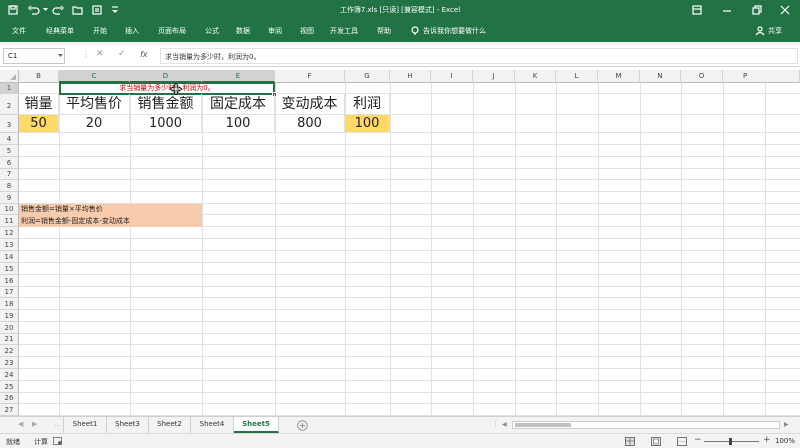 This screenshot has width=800, height=448. Describe the element at coordinates (310, 104) in the screenshot. I see `cell-F2: 变动成本` at that location.